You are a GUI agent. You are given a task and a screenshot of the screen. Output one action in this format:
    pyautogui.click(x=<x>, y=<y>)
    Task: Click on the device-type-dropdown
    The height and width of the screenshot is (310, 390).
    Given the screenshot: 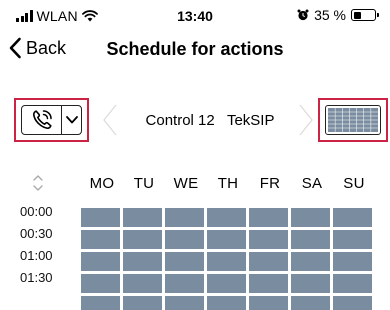 What is the action you would take?
    pyautogui.click(x=51, y=120)
    